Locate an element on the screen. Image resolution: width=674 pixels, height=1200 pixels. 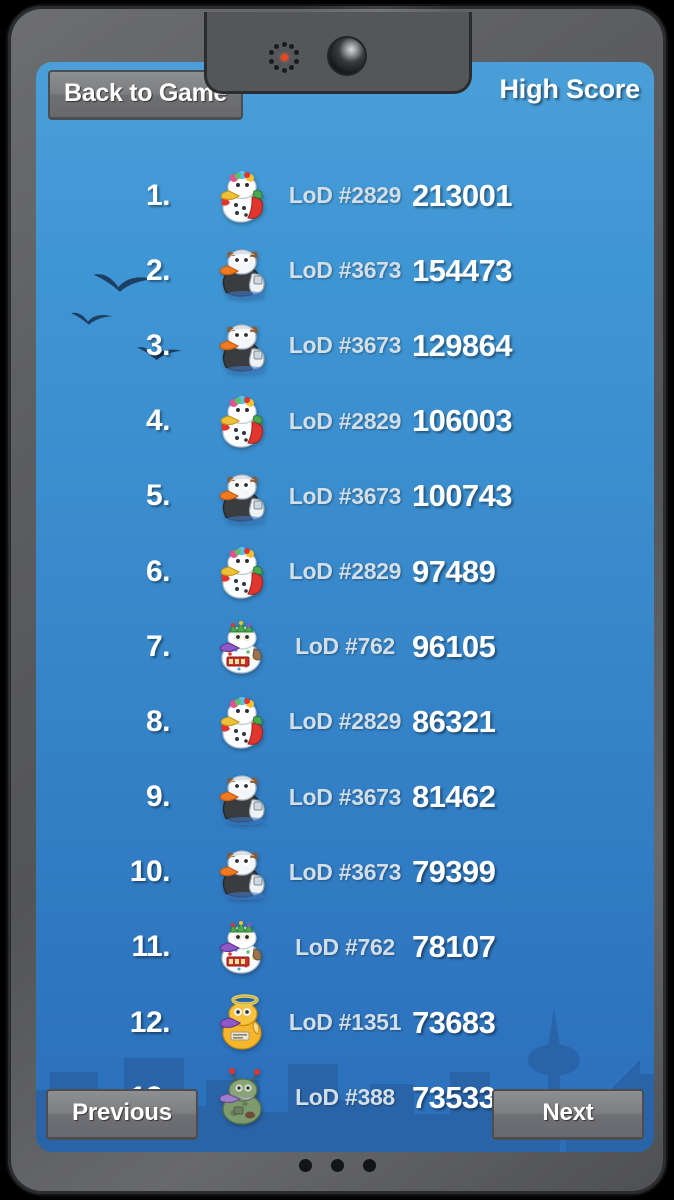
leaderboard-row: 4. LoD #2829 106003 is located at coordinates (345, 421).